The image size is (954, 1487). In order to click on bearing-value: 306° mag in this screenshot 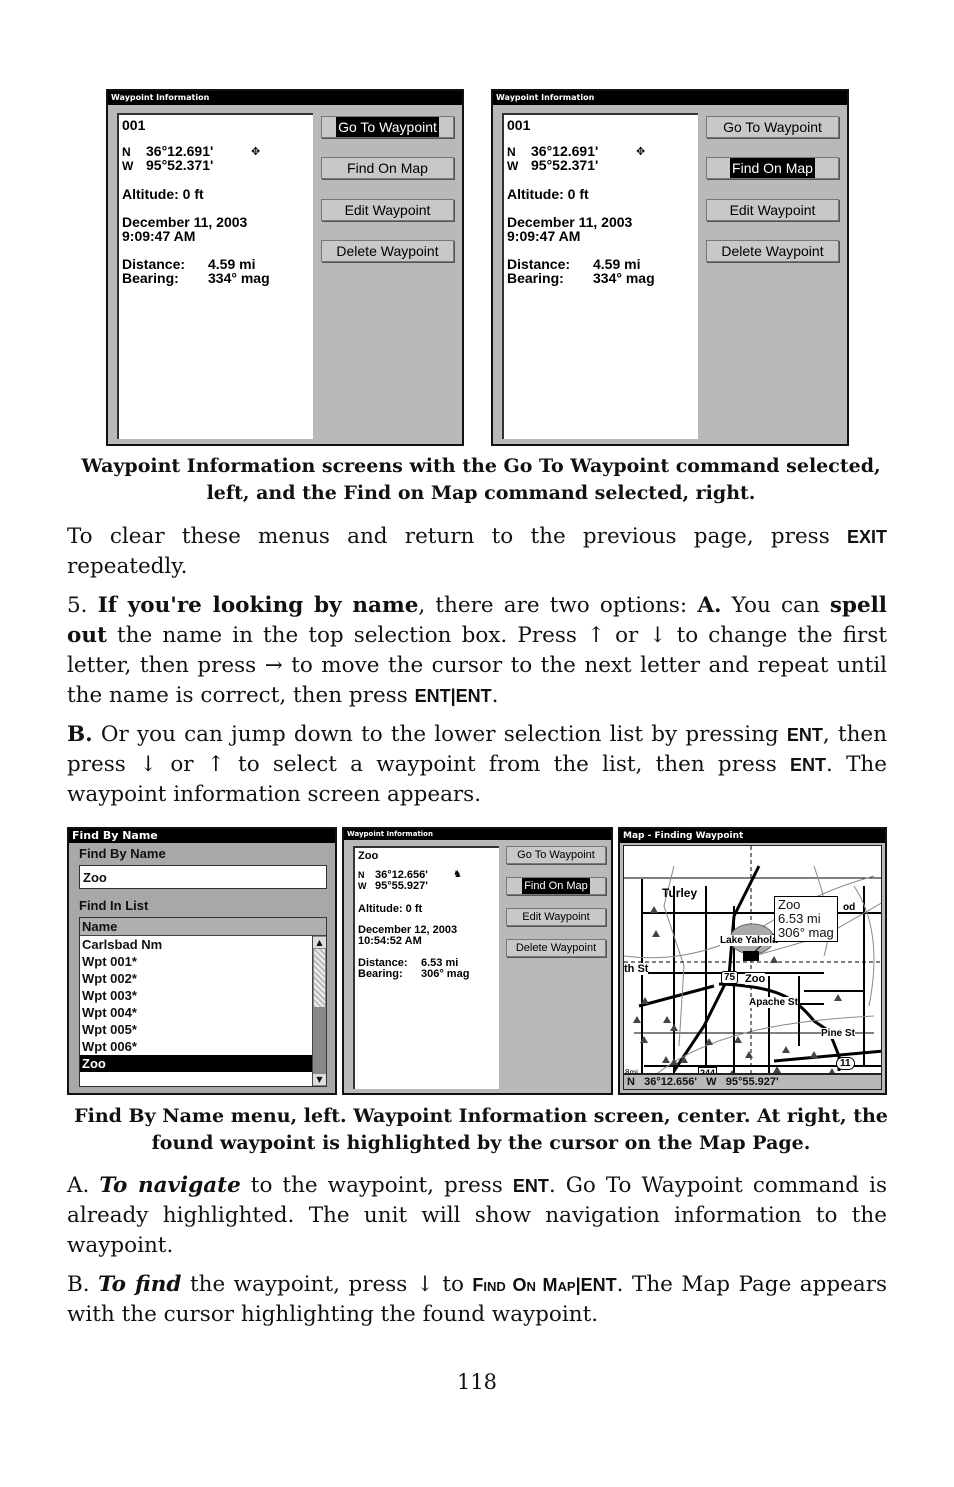, I will do `click(445, 974)`.